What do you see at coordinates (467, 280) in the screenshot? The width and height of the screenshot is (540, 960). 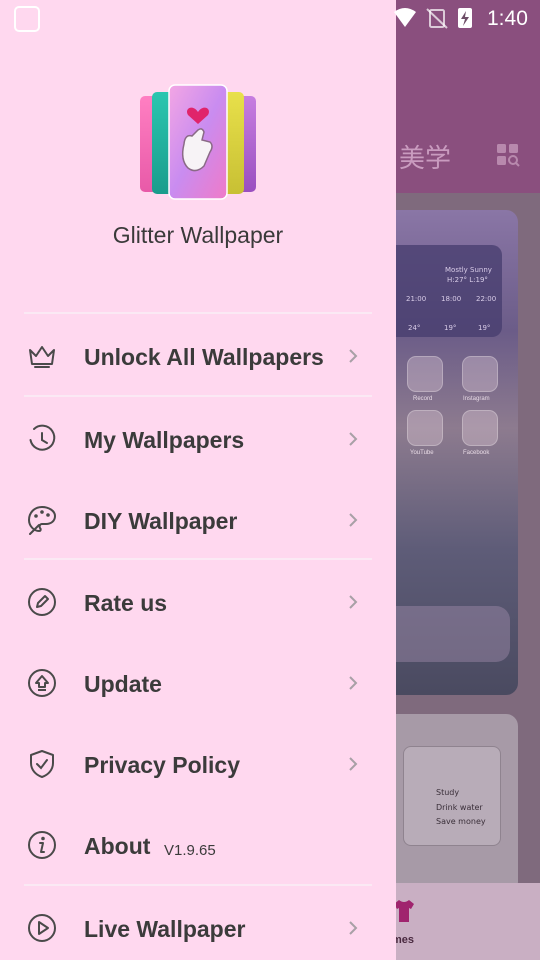 I see `weather-range: H:27° L:19°` at bounding box center [467, 280].